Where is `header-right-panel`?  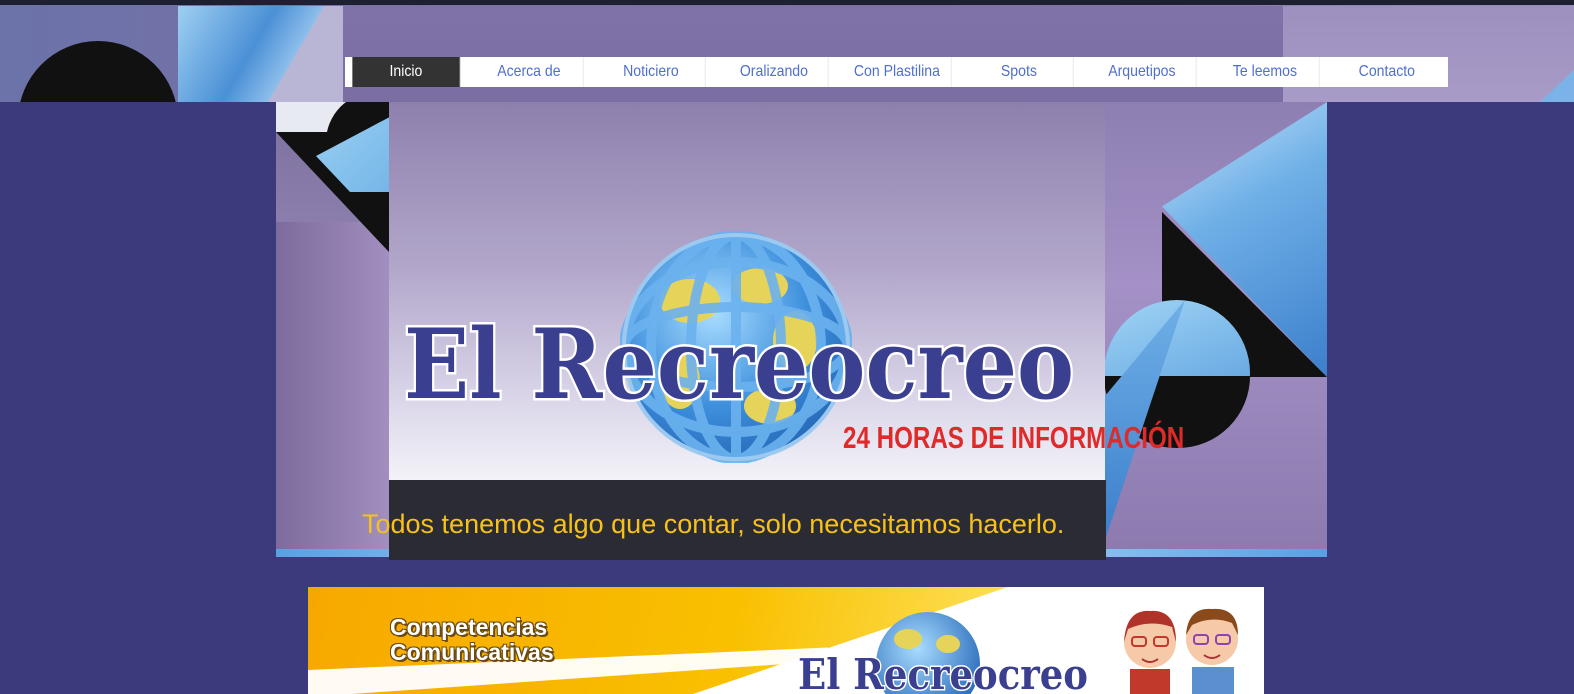 header-right-panel is located at coordinates (1428, 54).